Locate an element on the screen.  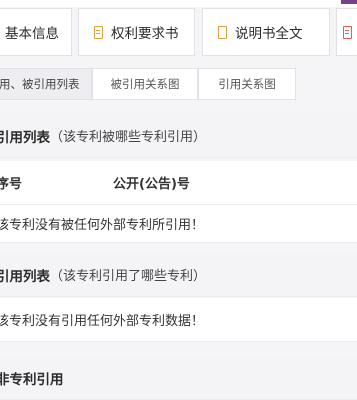
cited-by-section-note: （该专利被哪些专利引用） is located at coordinates (128, 137).